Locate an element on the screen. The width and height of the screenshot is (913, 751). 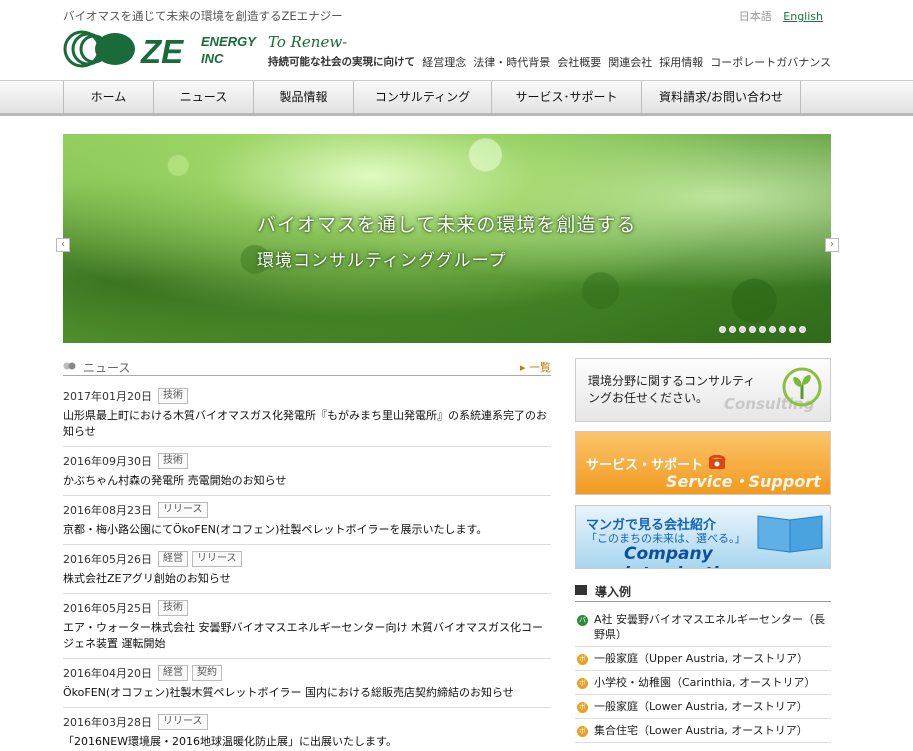
logo-mark-icon: ZE ENERGY INC is located at coordinates (160, 50).